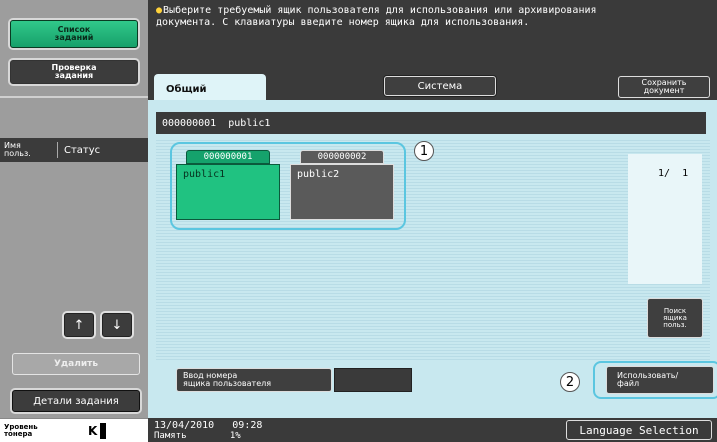 The width and height of the screenshot is (717, 442). Describe the element at coordinates (570, 382) in the screenshot. I see `callout-2: 2` at that location.